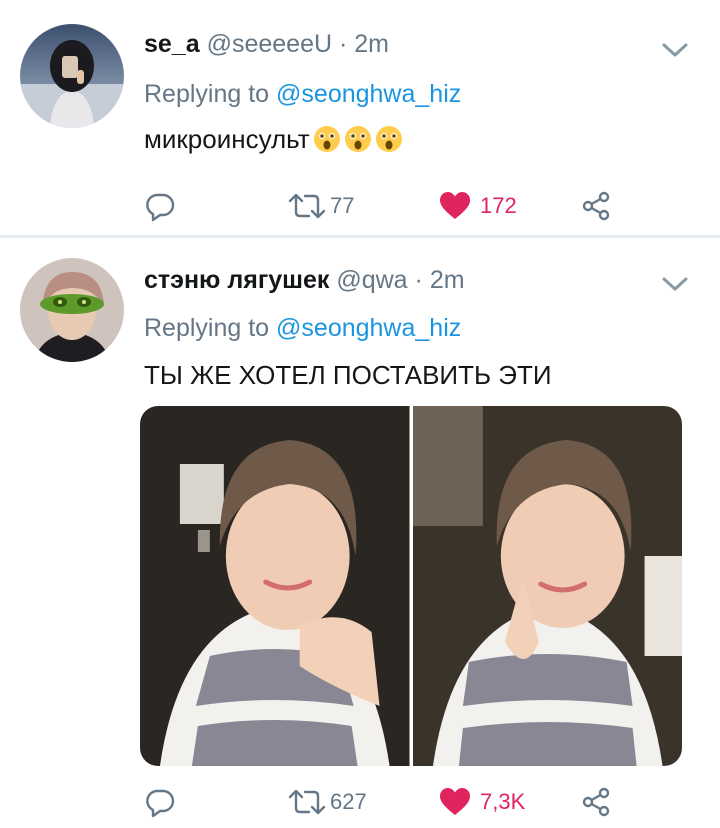 The width and height of the screenshot is (720, 828). I want to click on tweet-text-content: ТЫ ЖЕ ХОТЕЛ ПОСТАВИТЬ ЭТИ, so click(348, 375).